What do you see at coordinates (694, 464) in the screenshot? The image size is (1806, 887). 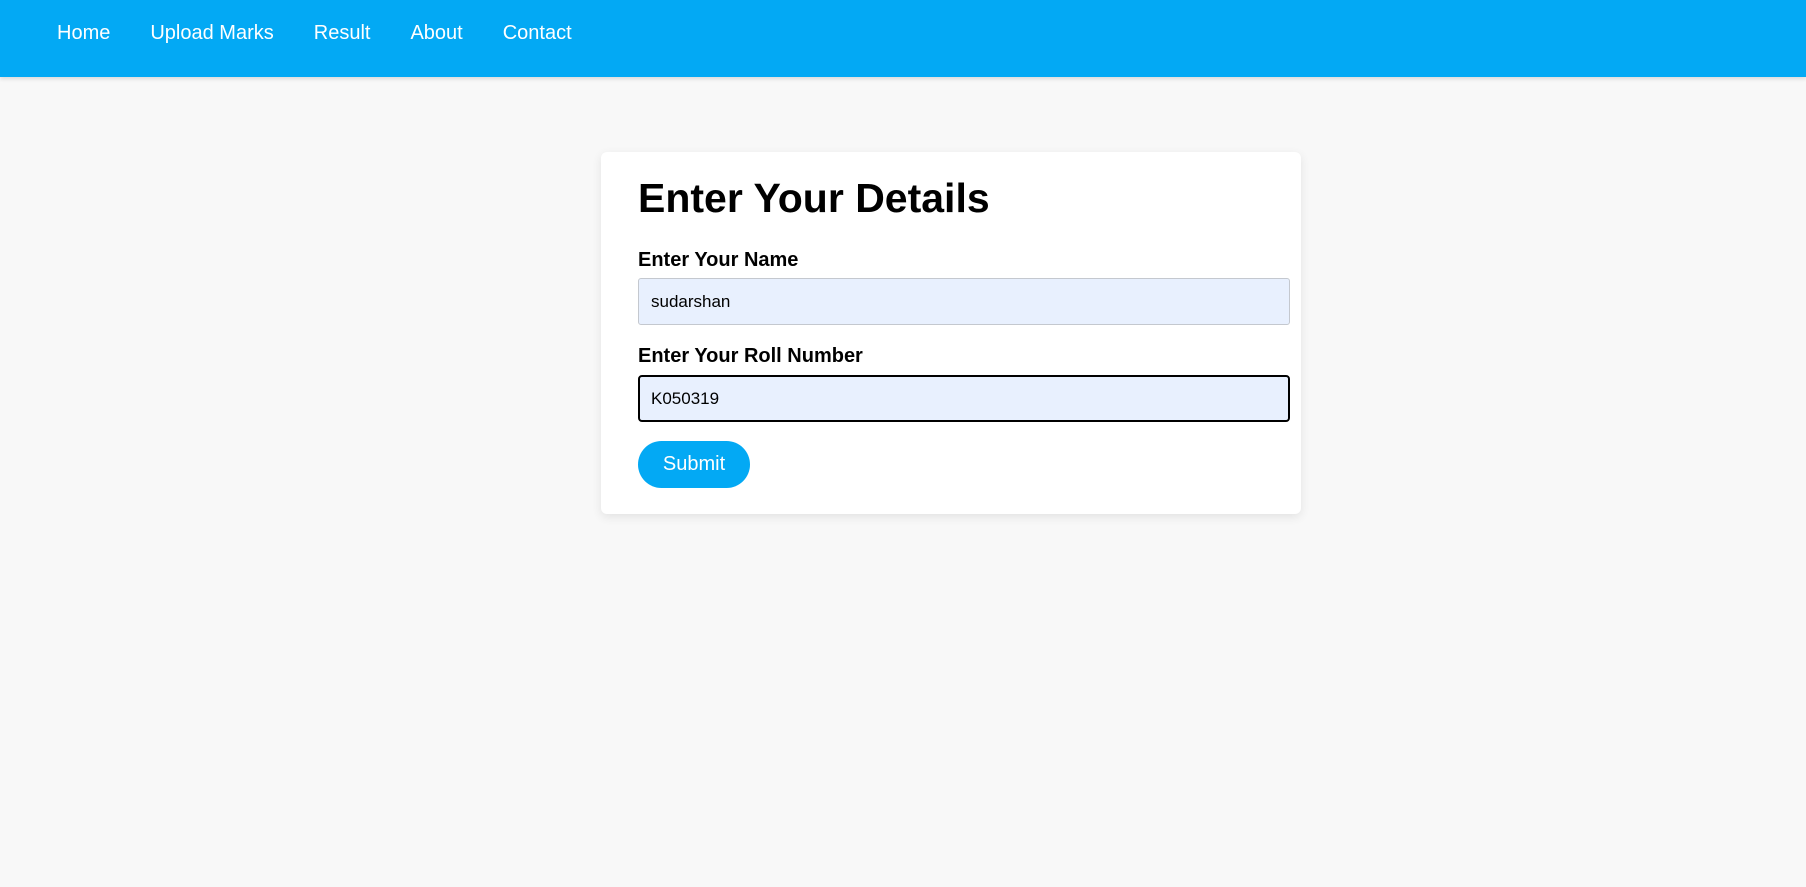 I see `submit-button: Submit` at bounding box center [694, 464].